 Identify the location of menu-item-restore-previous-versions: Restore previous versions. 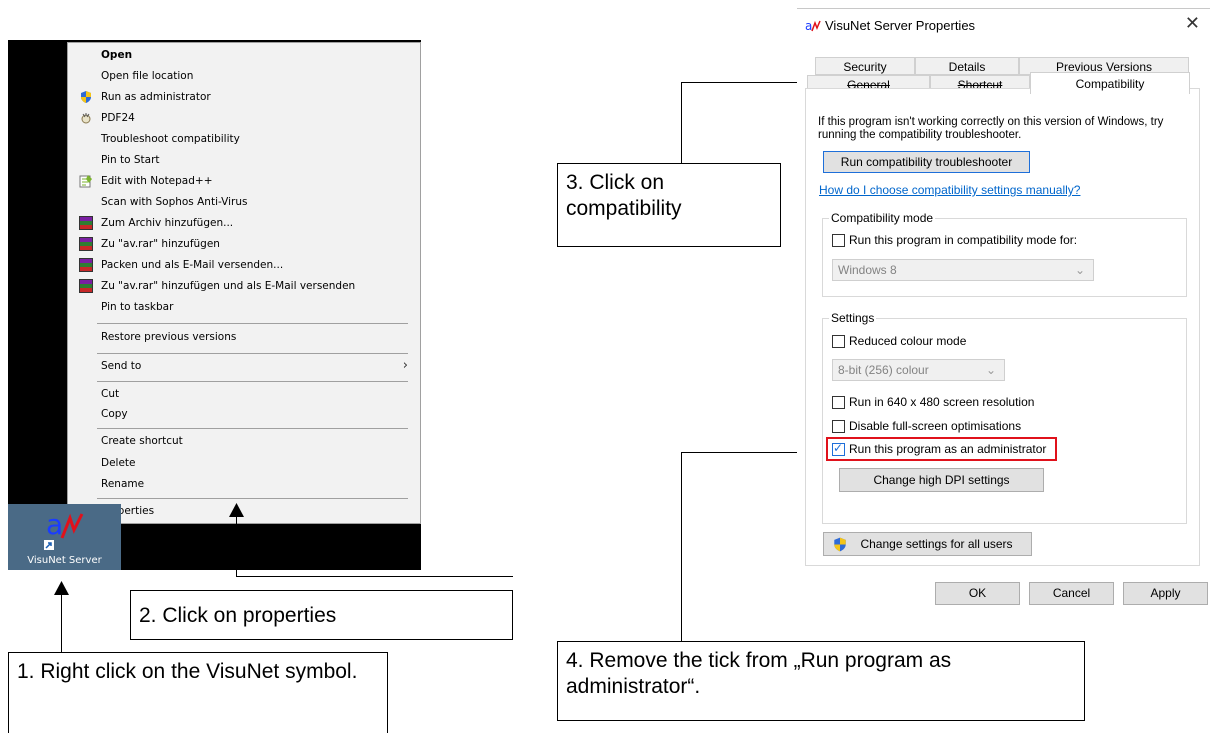
(244, 337).